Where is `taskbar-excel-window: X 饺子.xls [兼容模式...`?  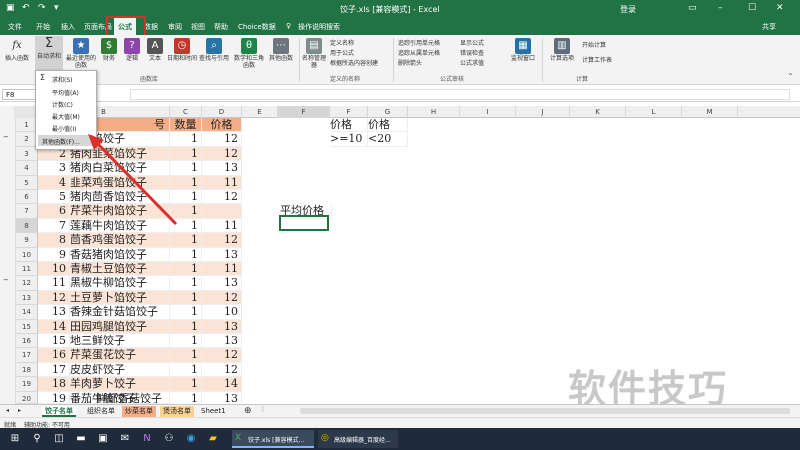
taskbar-excel-window: X 饺子.xls [兼容模式... is located at coordinates (273, 439).